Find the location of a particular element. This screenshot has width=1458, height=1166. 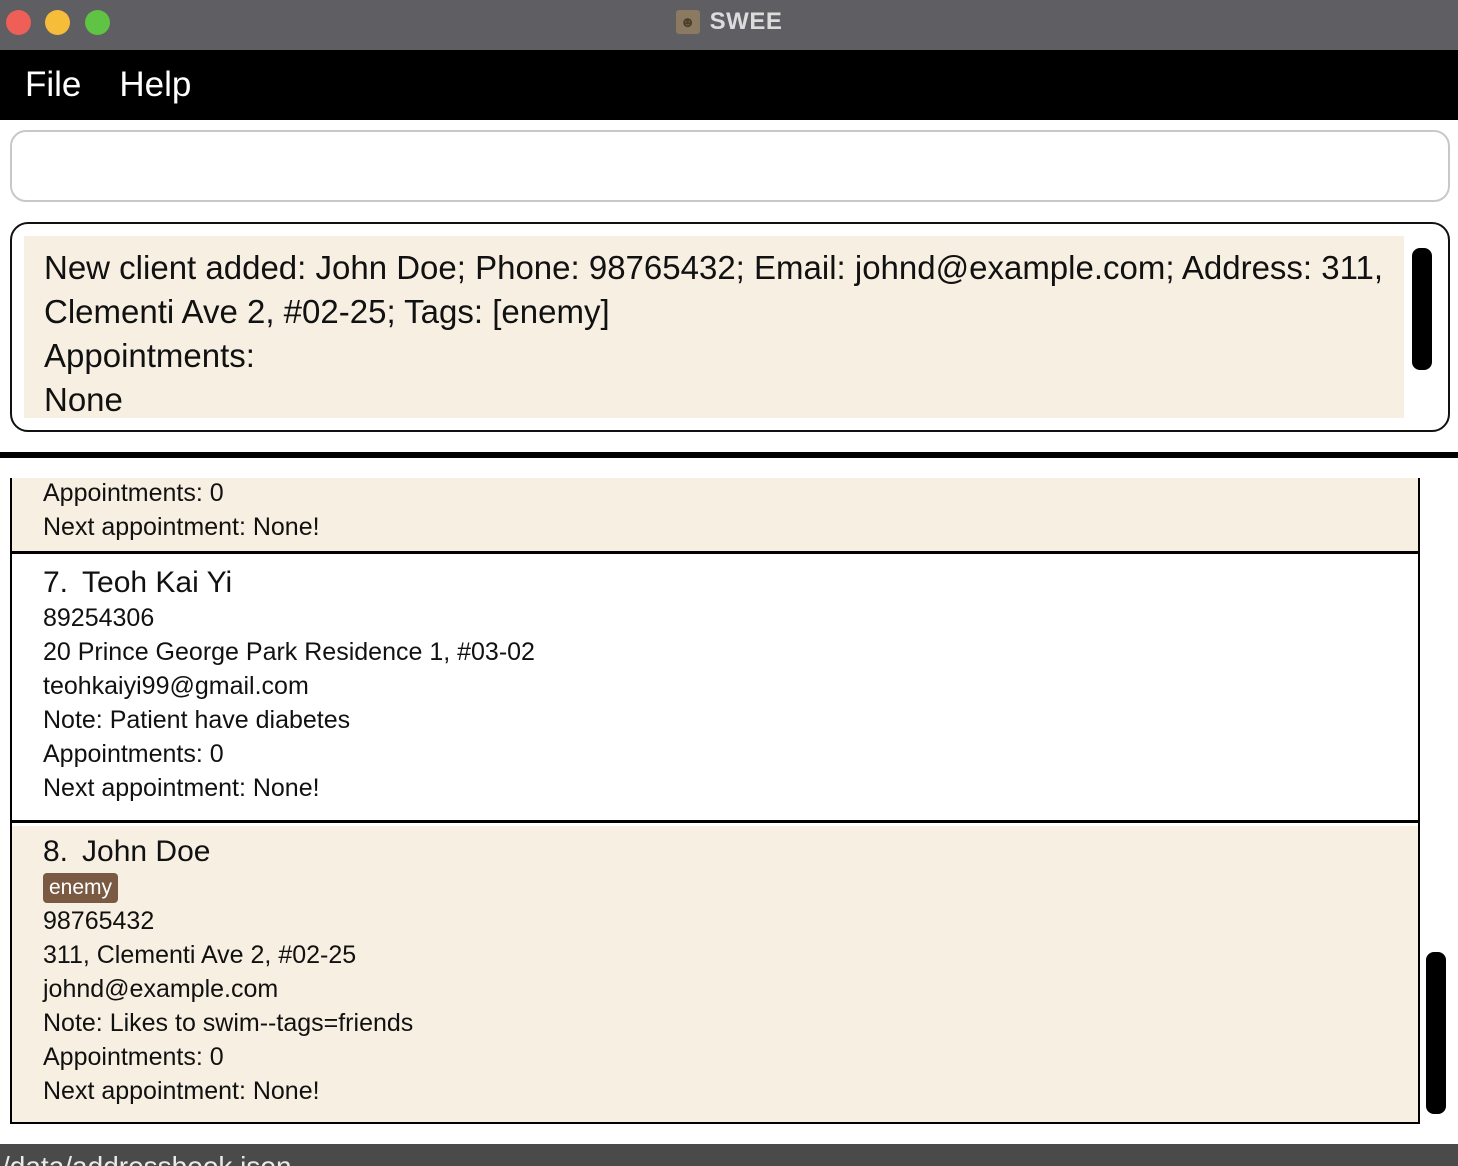

person-name: John Doe is located at coordinates (146, 851).